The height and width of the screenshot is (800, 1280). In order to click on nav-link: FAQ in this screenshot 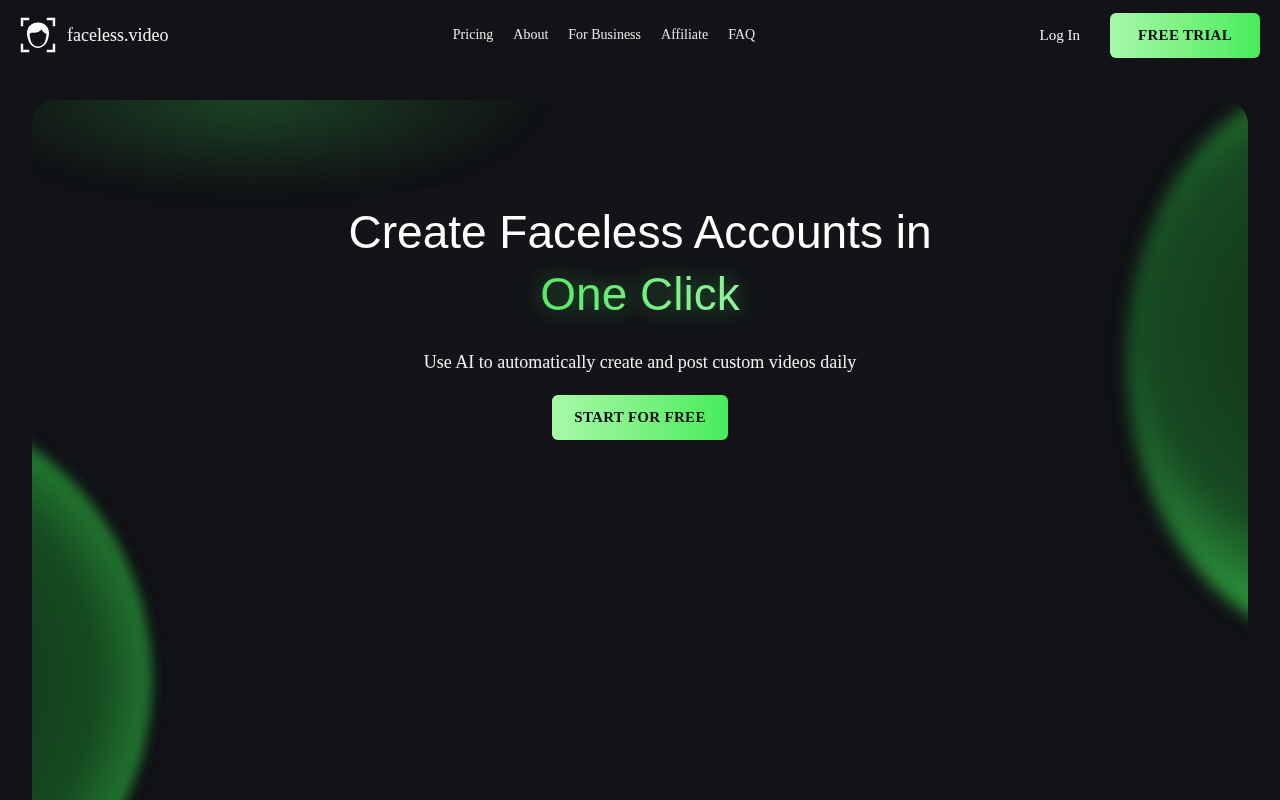, I will do `click(742, 35)`.